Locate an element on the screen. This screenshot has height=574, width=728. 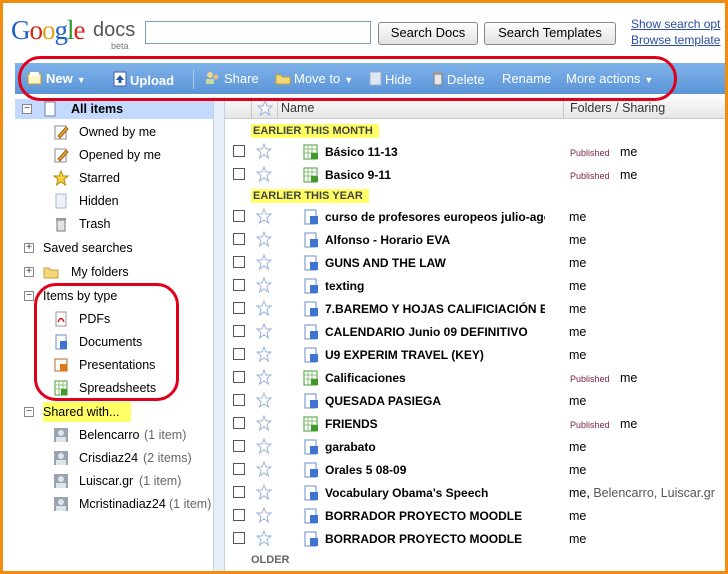
search-docs-button: Search Docs is located at coordinates (428, 33).